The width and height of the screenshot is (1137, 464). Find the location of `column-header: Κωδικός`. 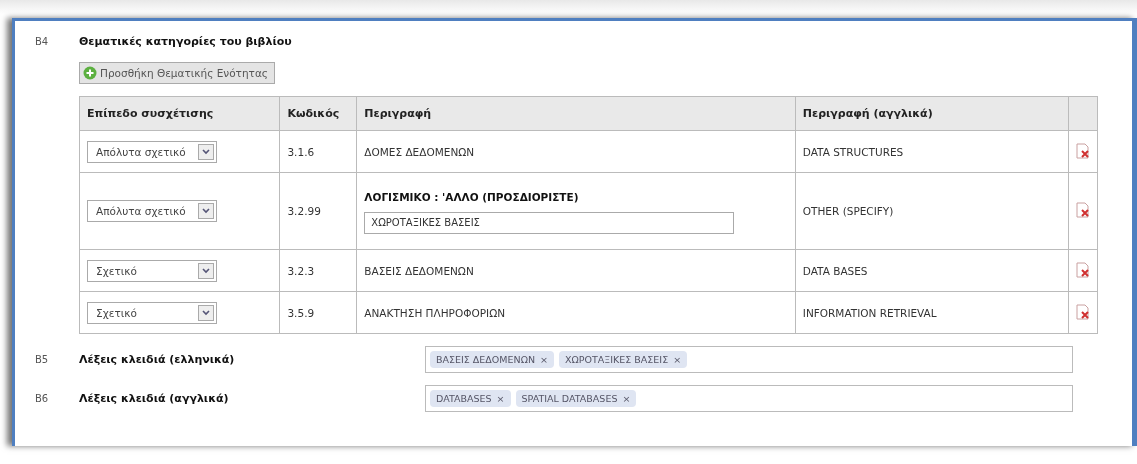

column-header: Κωδικός is located at coordinates (318, 113).